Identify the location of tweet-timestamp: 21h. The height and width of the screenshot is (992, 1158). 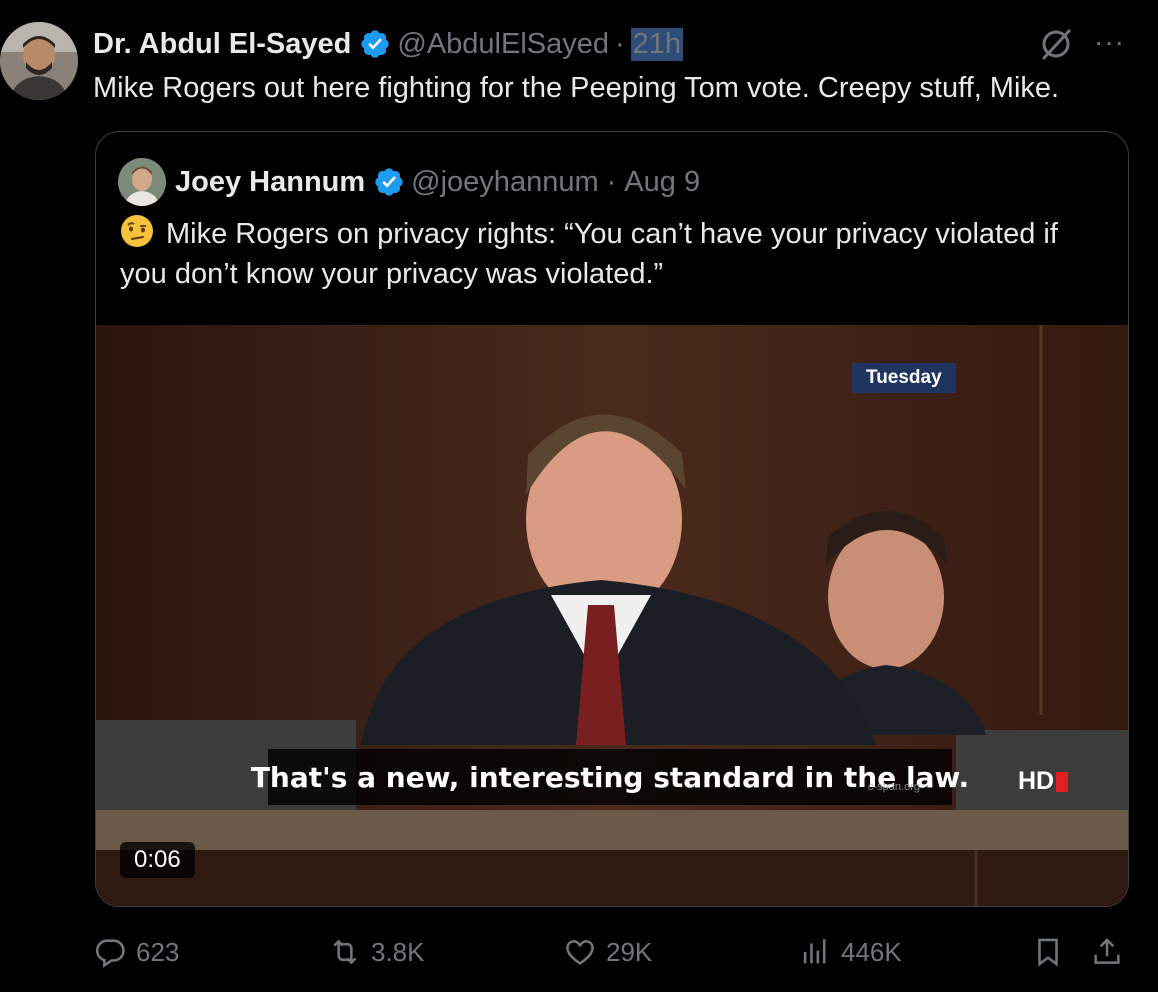
(657, 44).